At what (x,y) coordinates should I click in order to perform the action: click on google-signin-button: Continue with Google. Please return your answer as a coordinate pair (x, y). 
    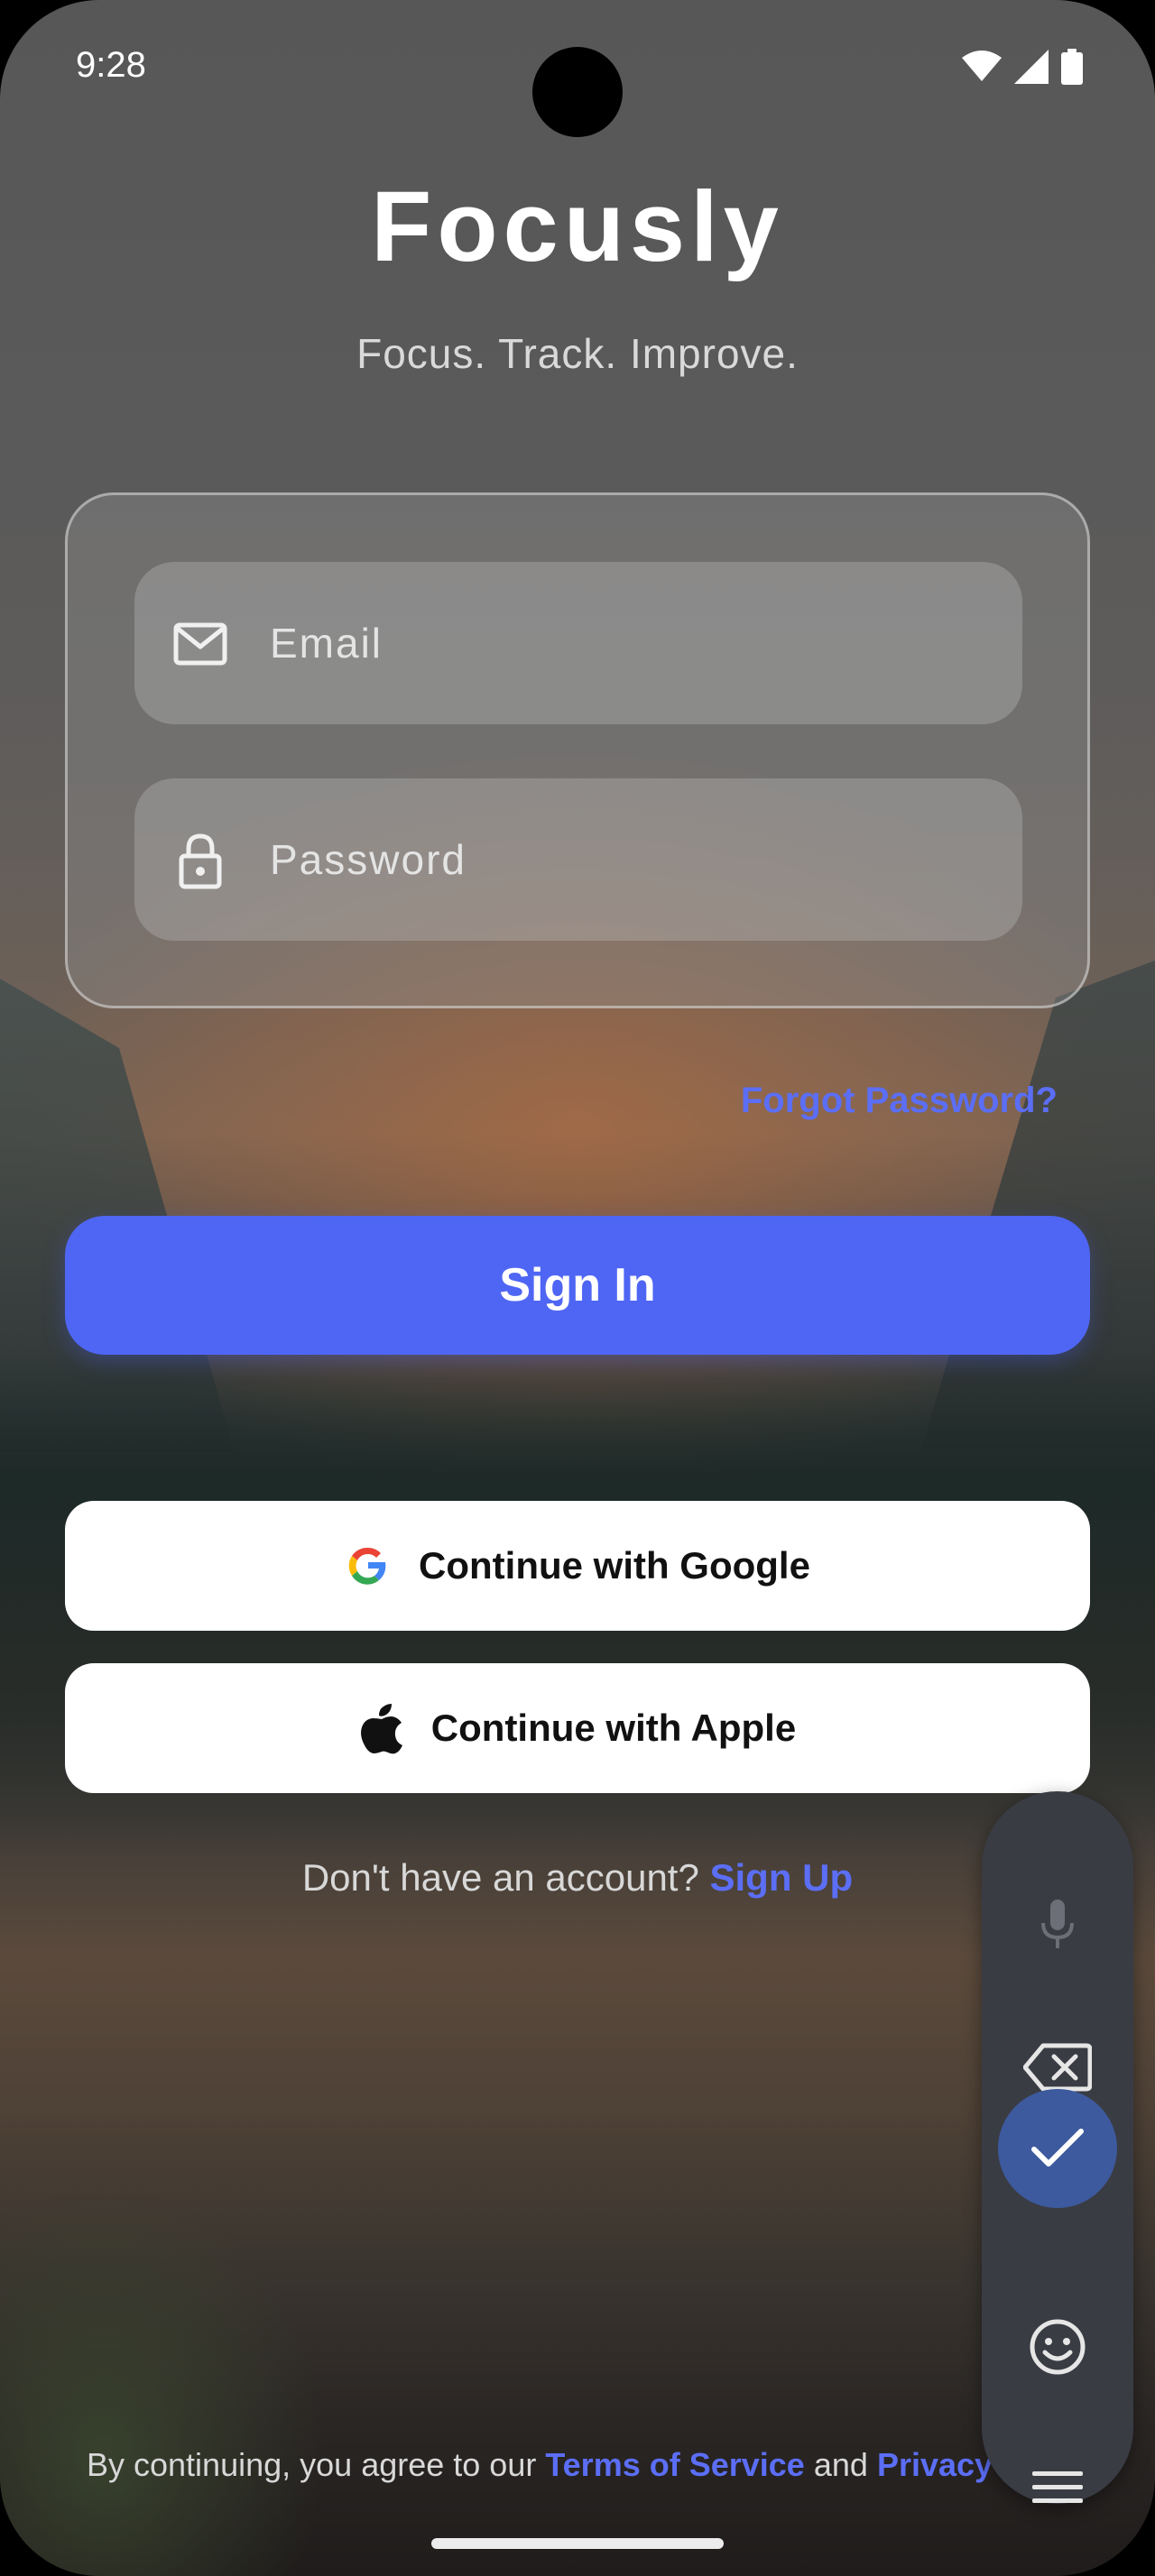
    Looking at the image, I should click on (577, 1566).